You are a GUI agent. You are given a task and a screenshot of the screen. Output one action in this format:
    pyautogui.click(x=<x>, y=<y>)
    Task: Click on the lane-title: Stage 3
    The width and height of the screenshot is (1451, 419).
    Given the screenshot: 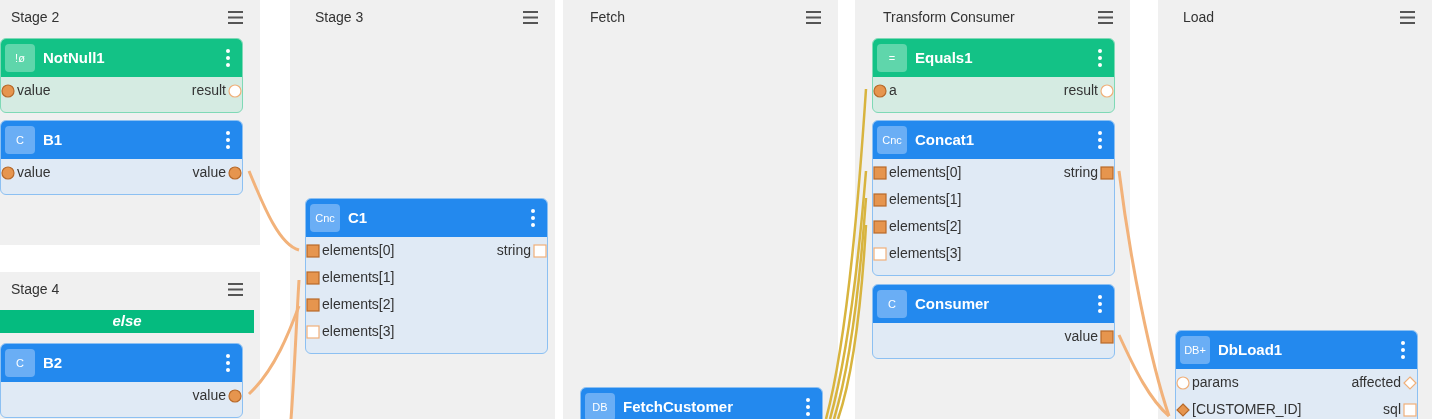 What is the action you would take?
    pyautogui.click(x=340, y=17)
    